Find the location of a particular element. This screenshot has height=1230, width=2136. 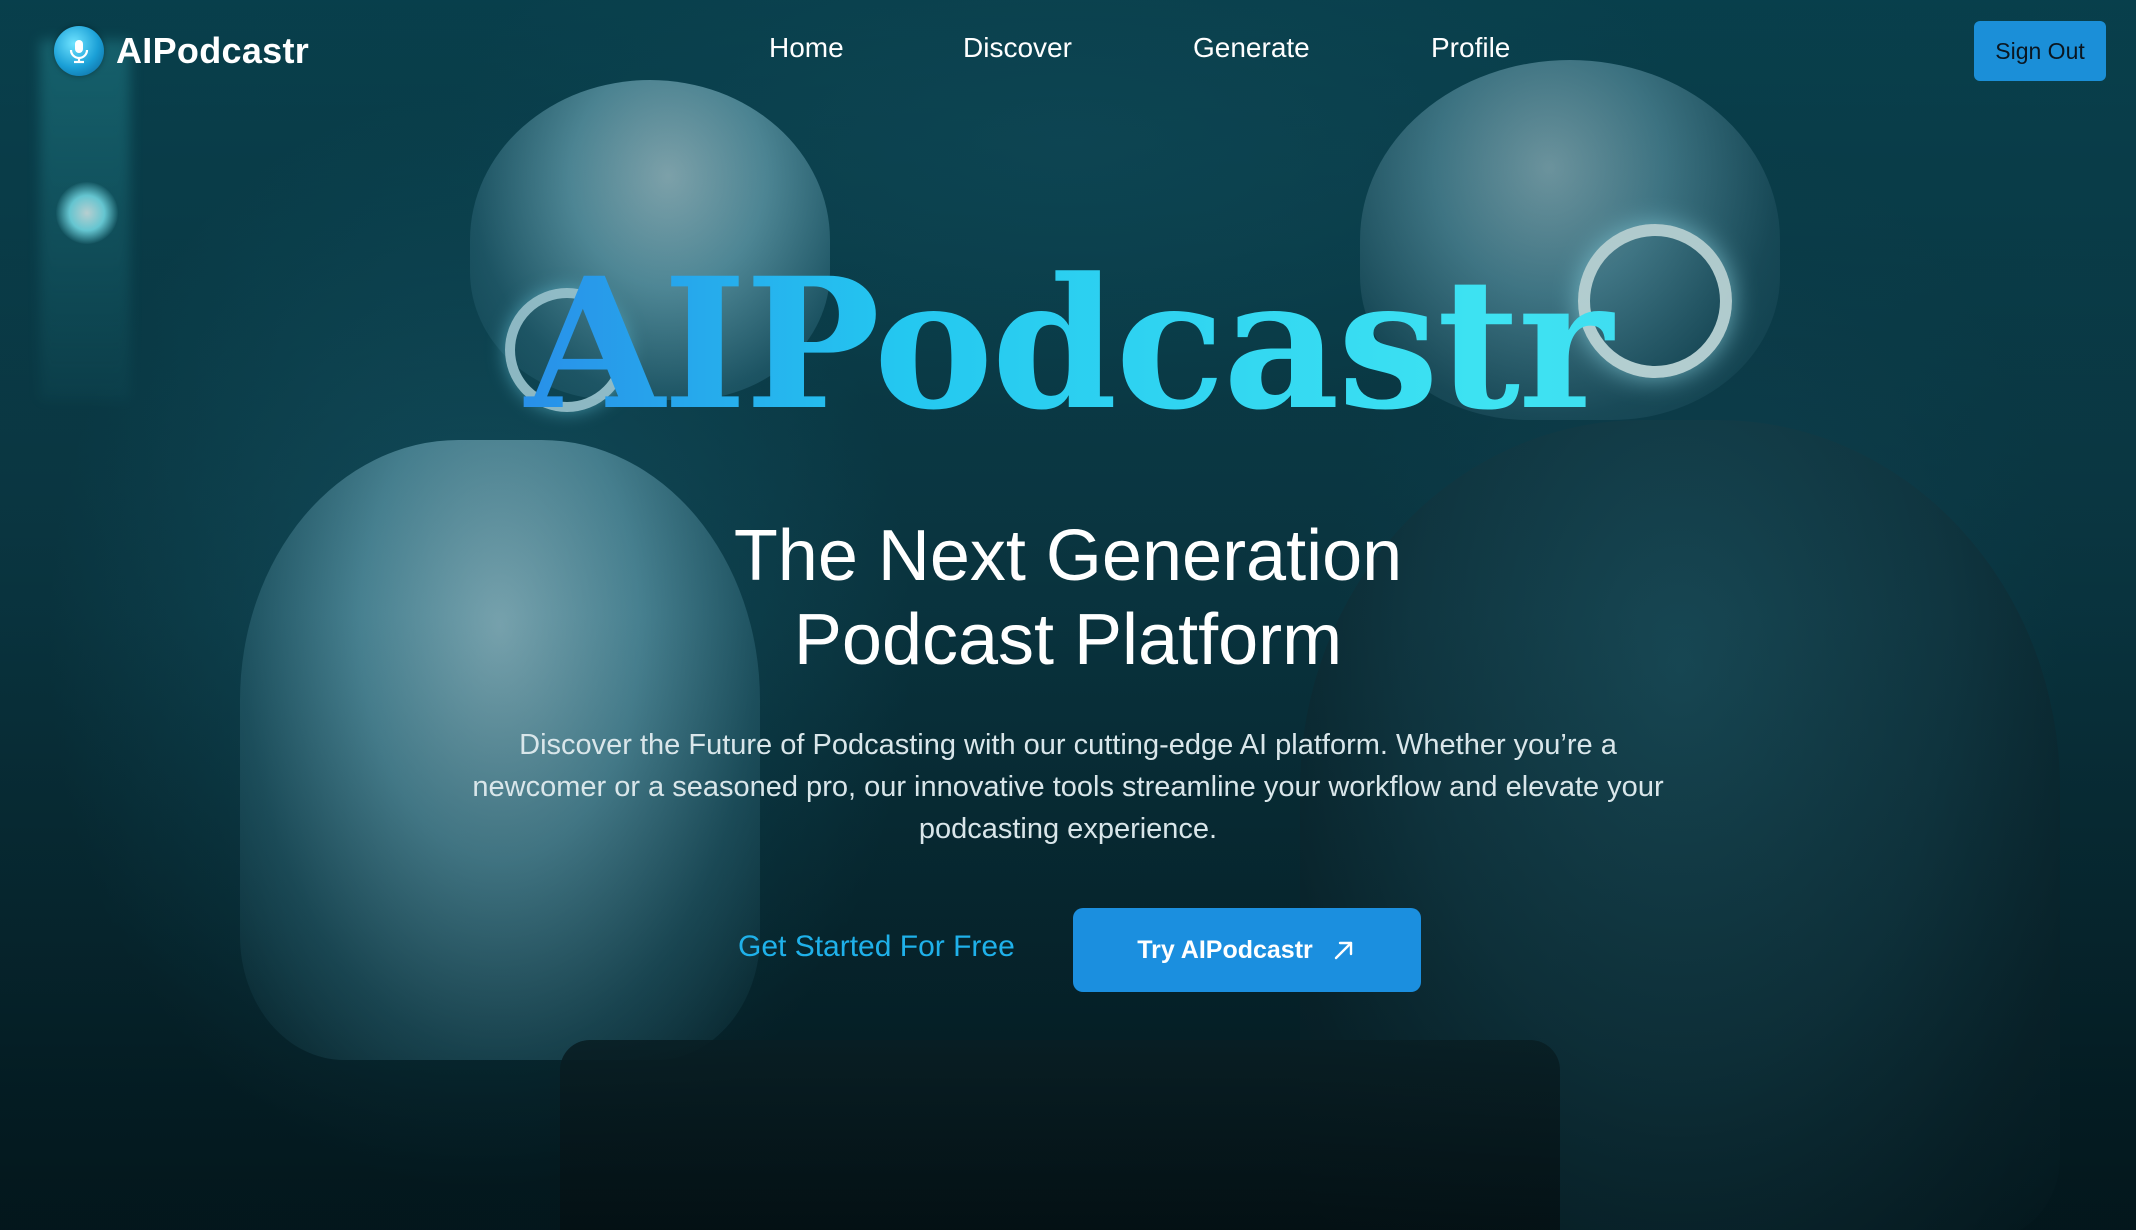

nav-links: Home Discover Generate Profile is located at coordinates (1068, 52).